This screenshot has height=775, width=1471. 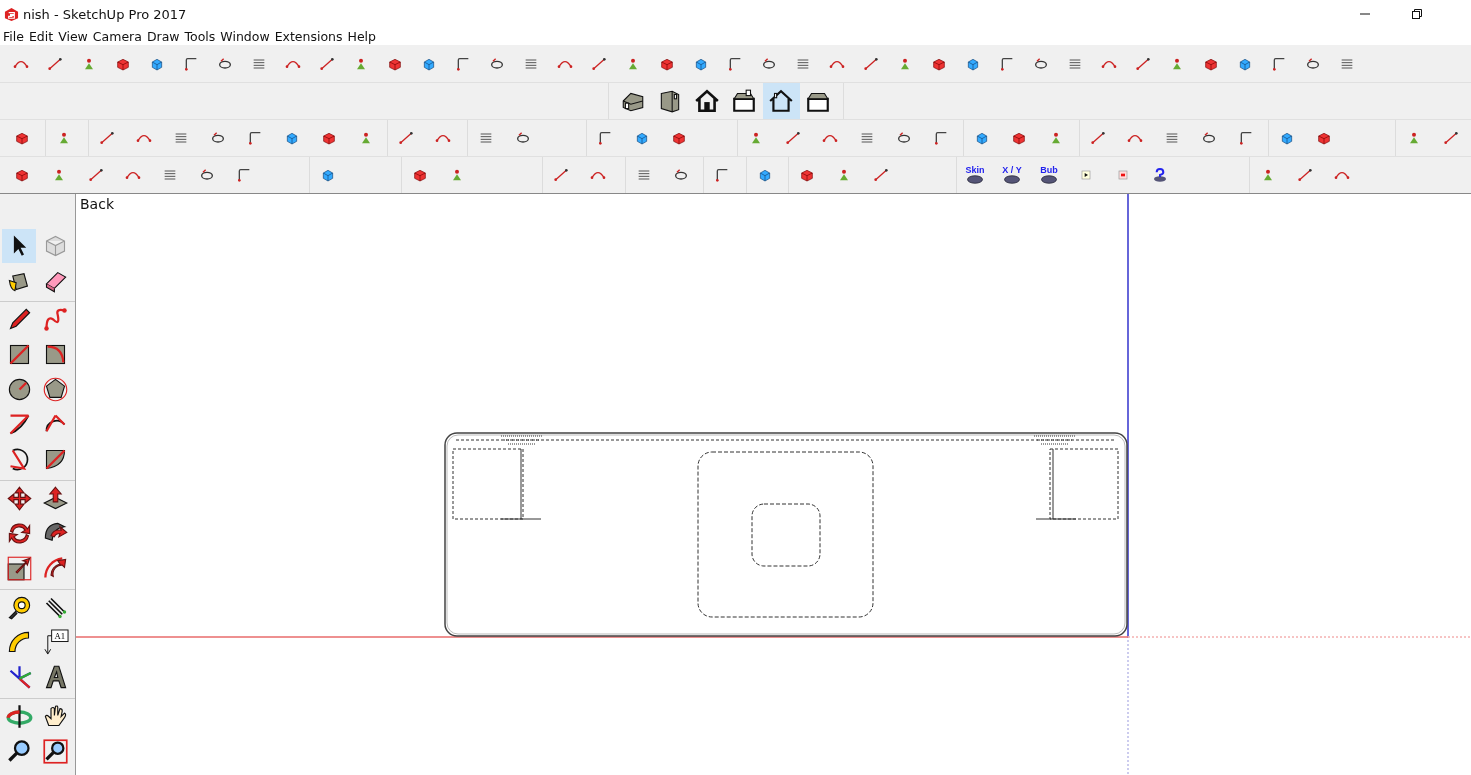 I want to click on tool-button, so click(x=19, y=245).